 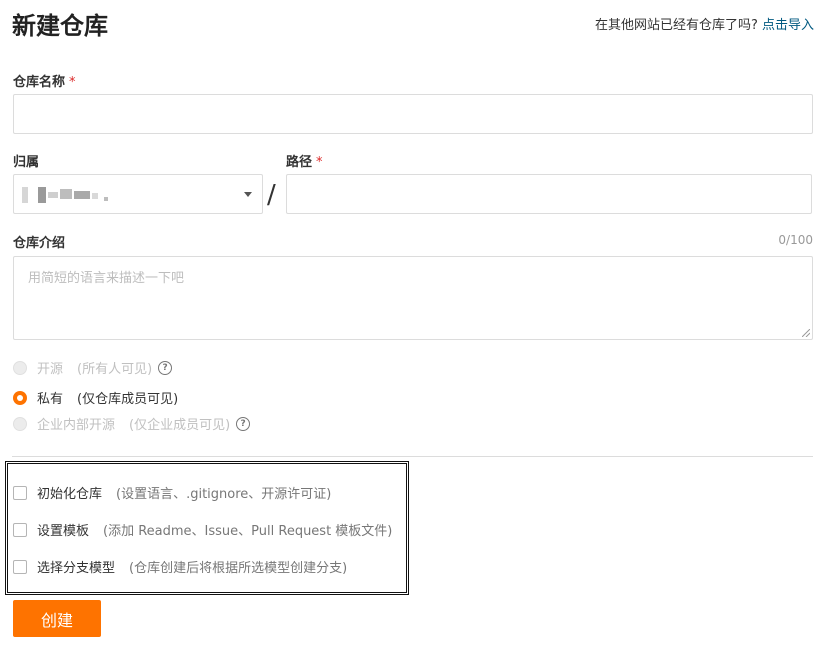 I want to click on visibility-hint: (所有人可见), so click(x=115, y=369).